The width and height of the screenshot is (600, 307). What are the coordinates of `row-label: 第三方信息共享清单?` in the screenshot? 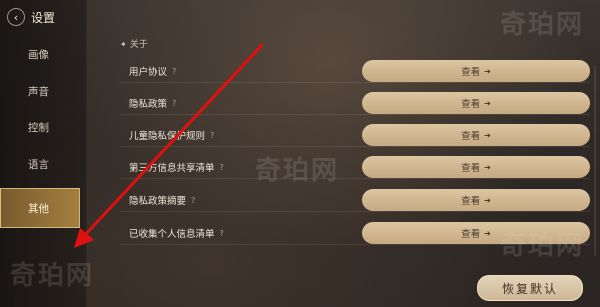 It's located at (172, 167).